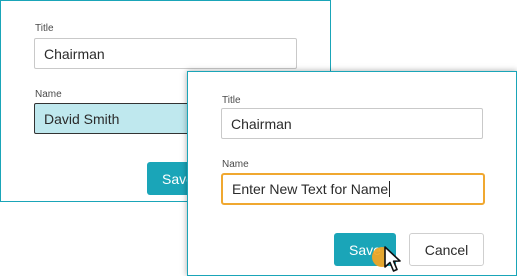 The width and height of the screenshot is (517, 276). Describe the element at coordinates (390, 189) in the screenshot. I see `text-caret` at that location.